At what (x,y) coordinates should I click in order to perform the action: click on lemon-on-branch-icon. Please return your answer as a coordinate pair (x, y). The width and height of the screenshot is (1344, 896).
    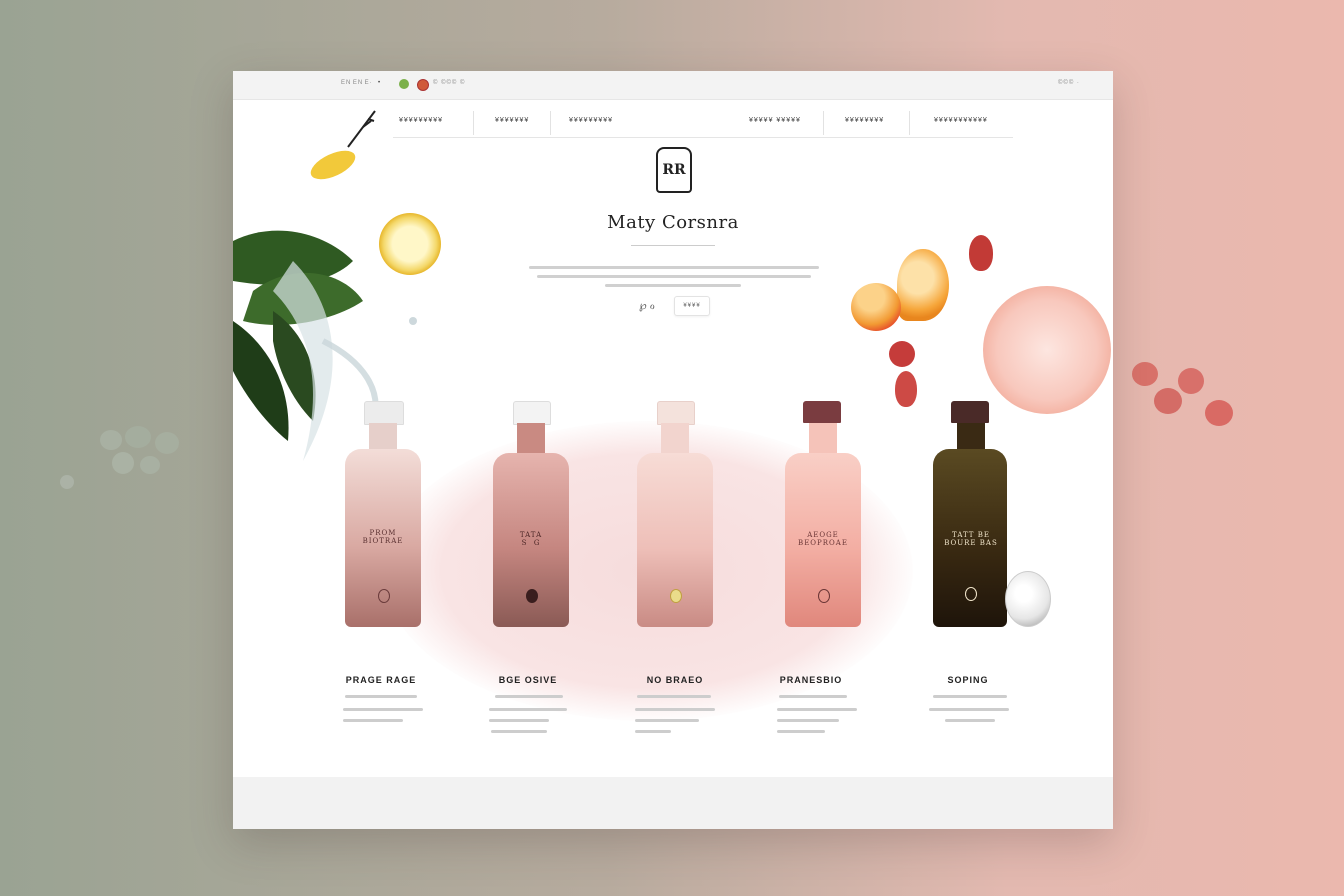
    Looking at the image, I should click on (343, 145).